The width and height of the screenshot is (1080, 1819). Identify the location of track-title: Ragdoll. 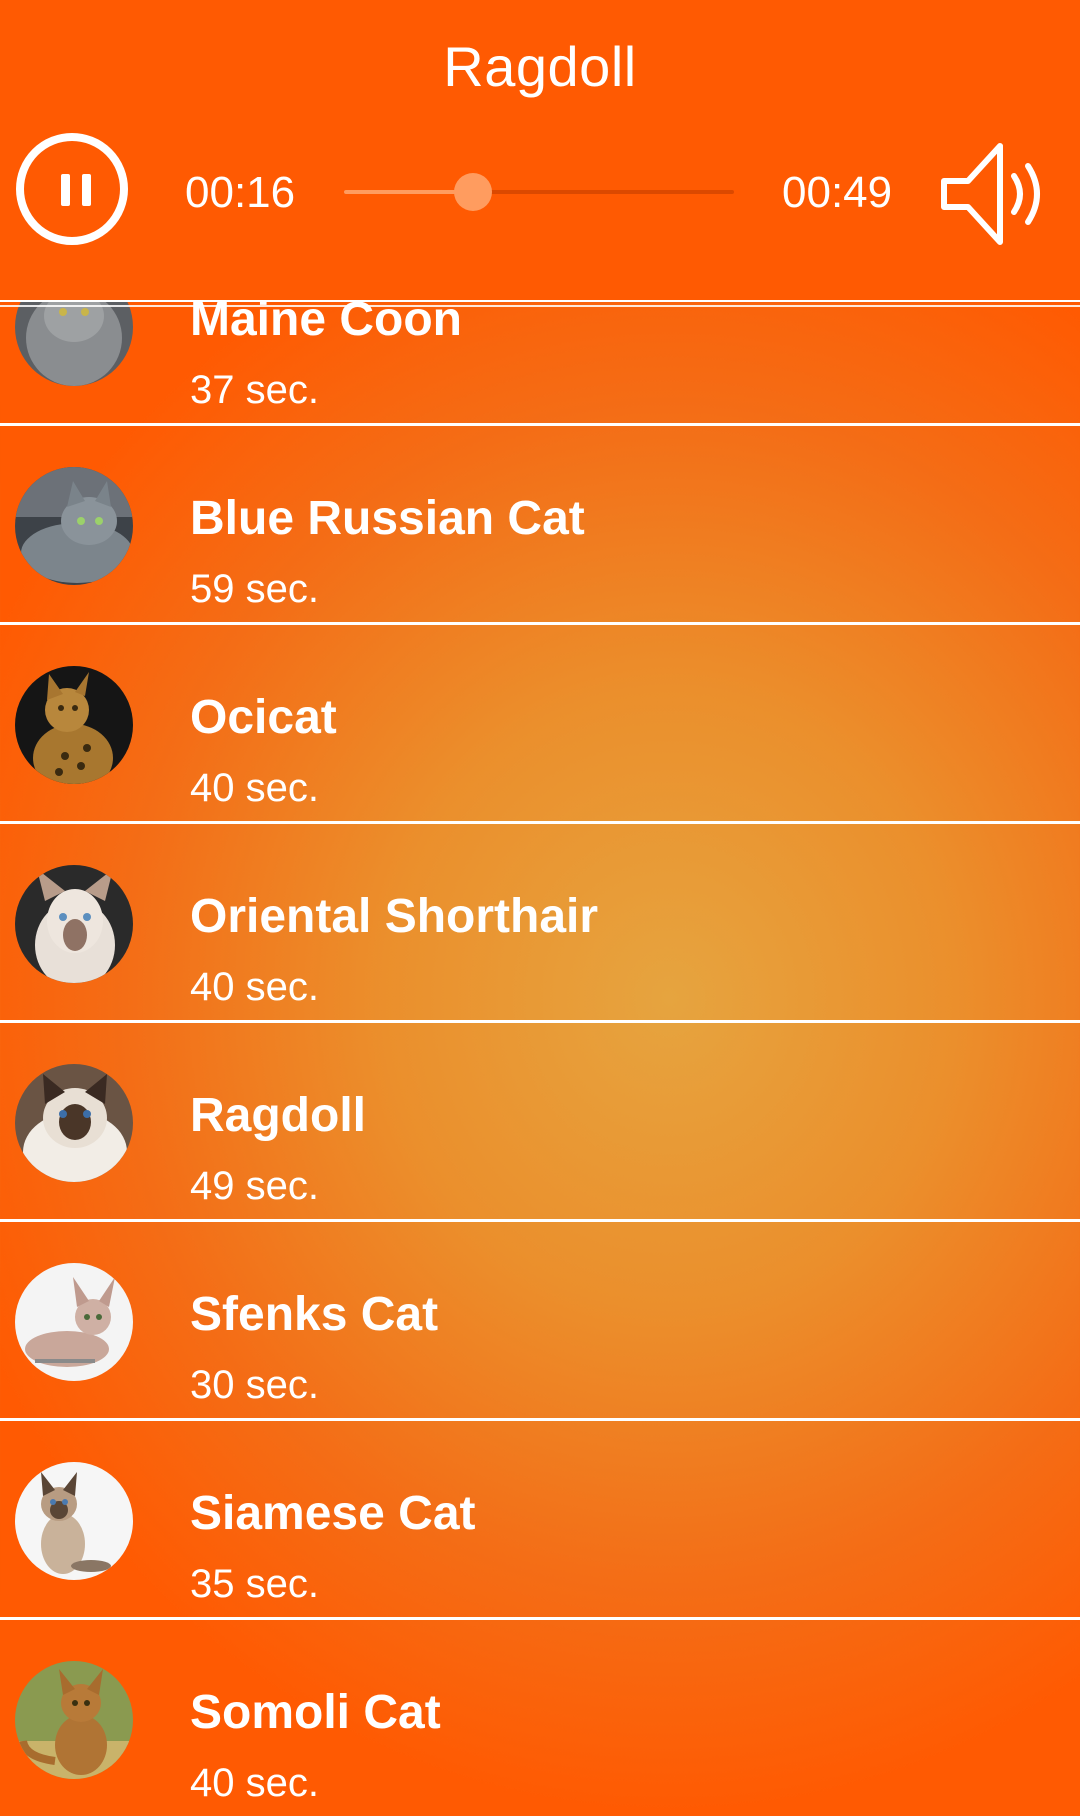
(278, 1115).